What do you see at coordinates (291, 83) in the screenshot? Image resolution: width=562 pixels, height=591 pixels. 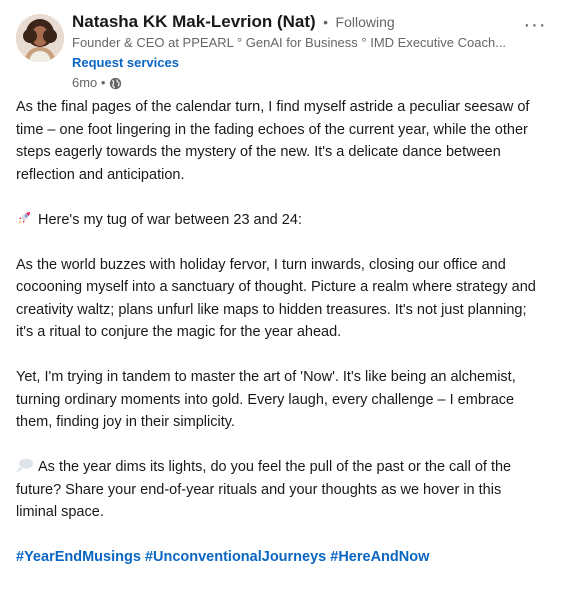 I see `post-time-row: 6mo •` at bounding box center [291, 83].